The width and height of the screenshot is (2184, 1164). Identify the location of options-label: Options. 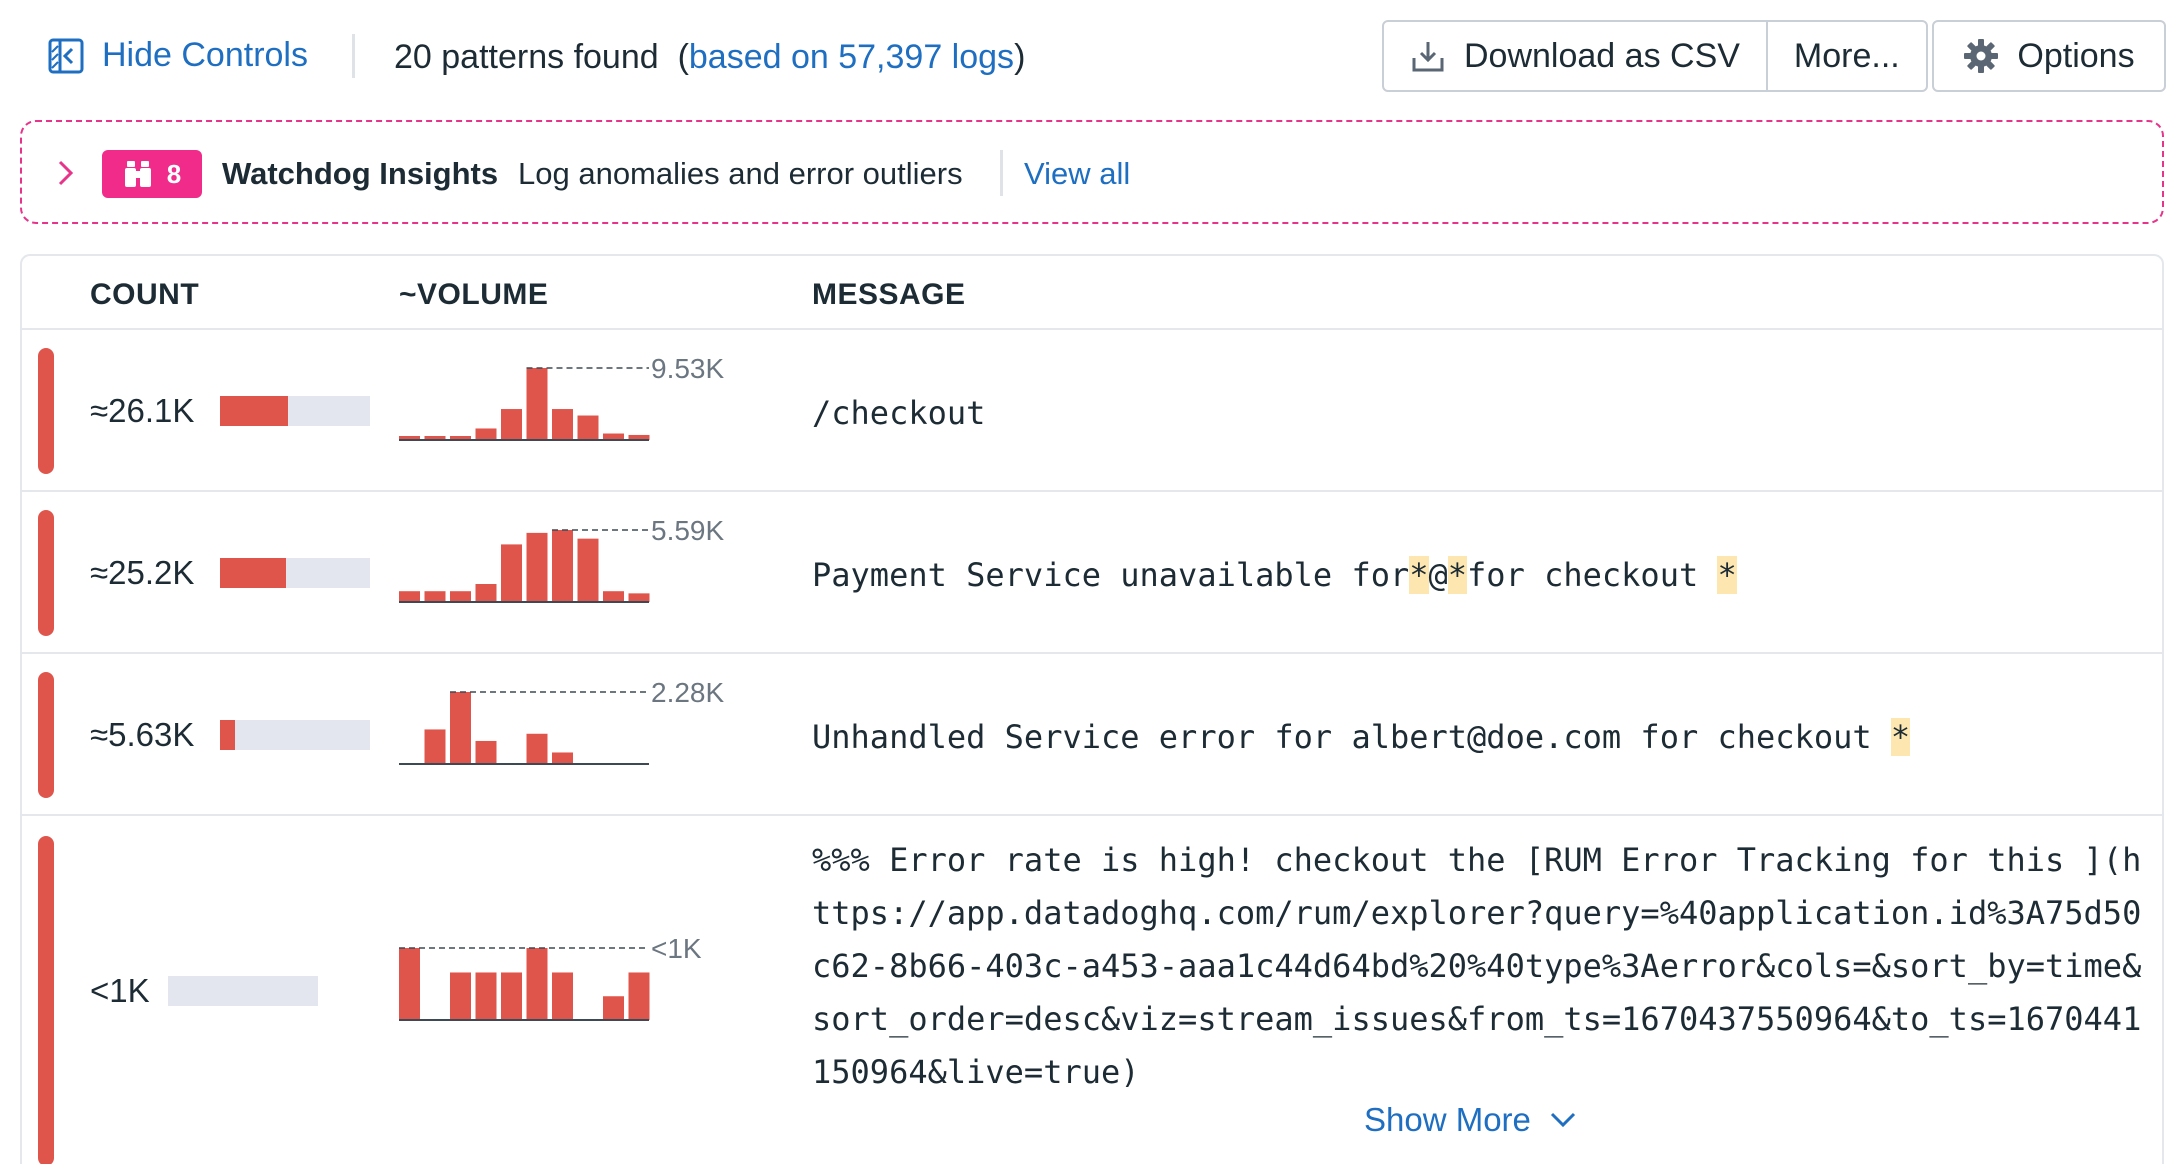
(2076, 55).